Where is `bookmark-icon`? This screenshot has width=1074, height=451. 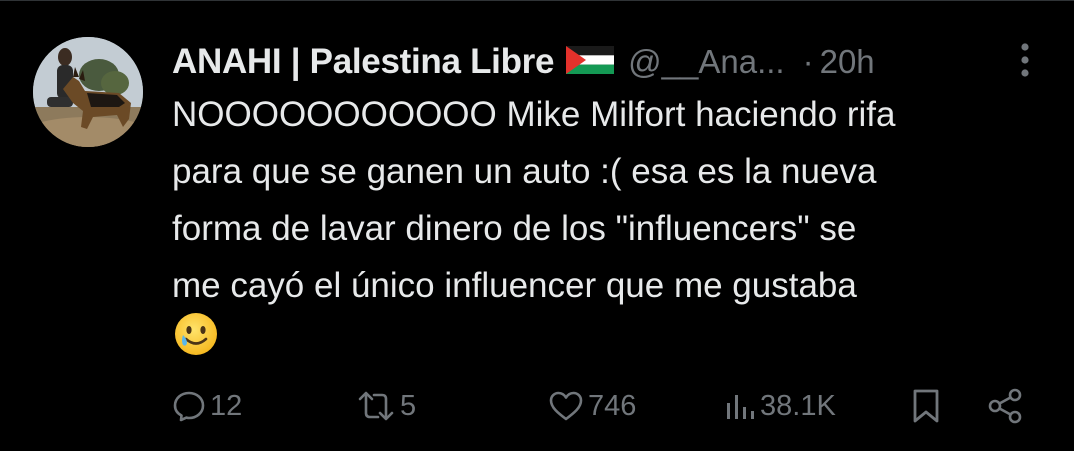
bookmark-icon is located at coordinates (926, 406).